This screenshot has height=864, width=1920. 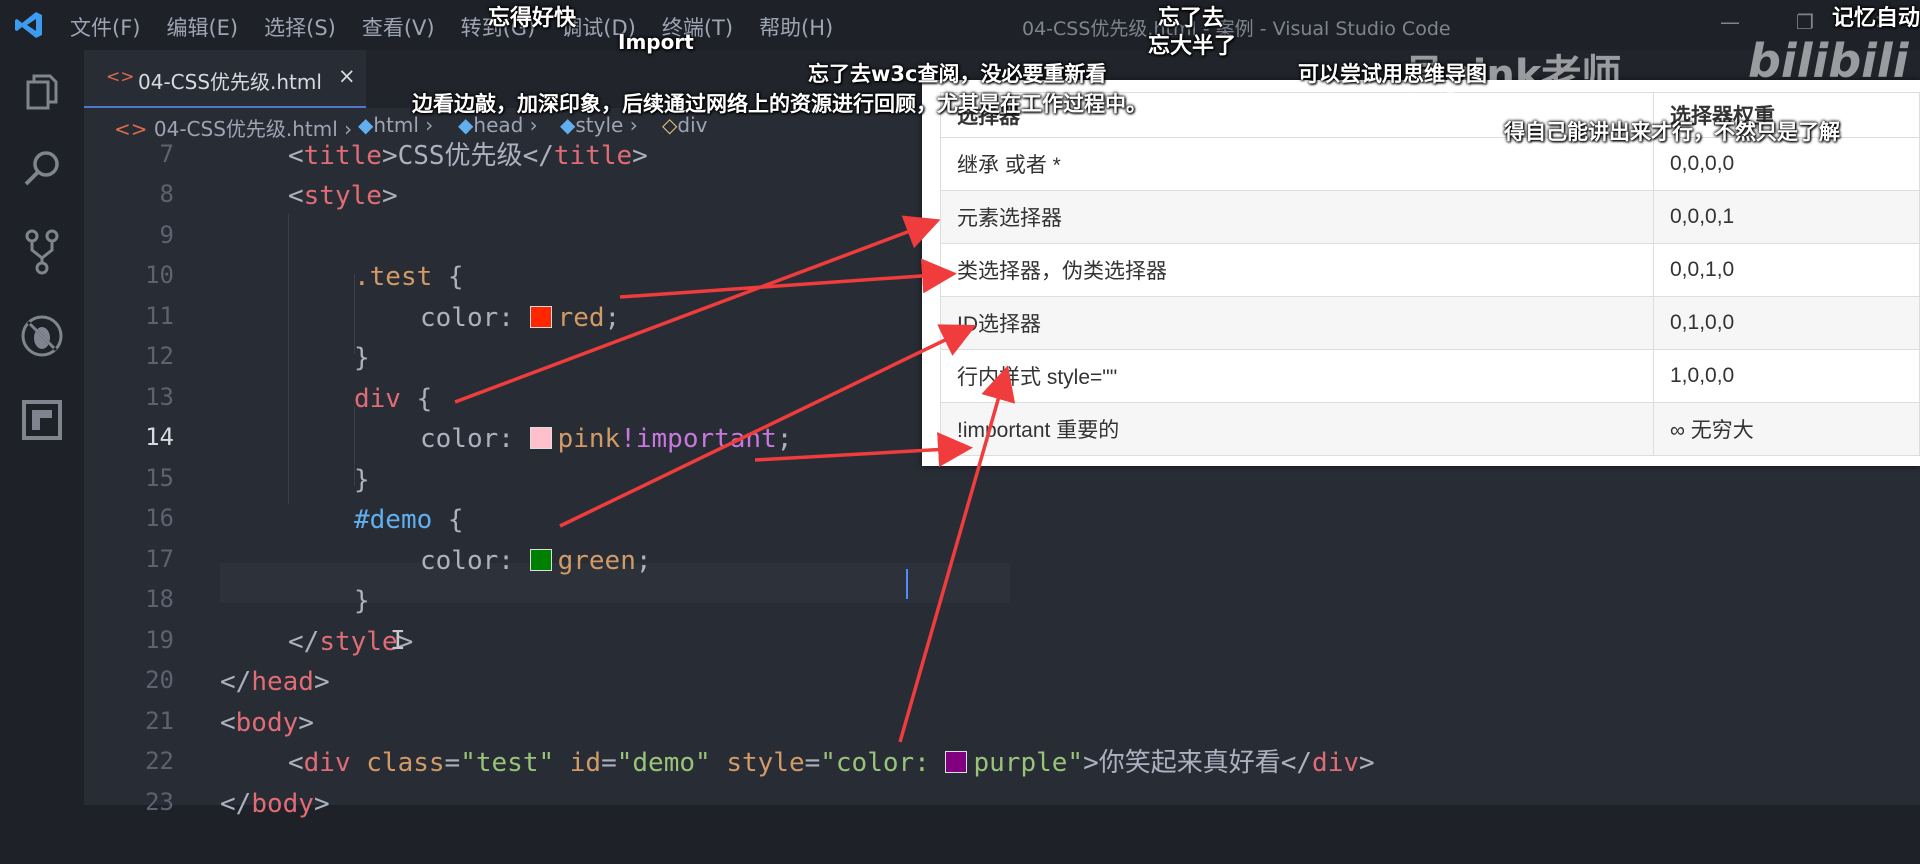 What do you see at coordinates (768, 426) in the screenshot?
I see `arrow-id-selector` at bounding box center [768, 426].